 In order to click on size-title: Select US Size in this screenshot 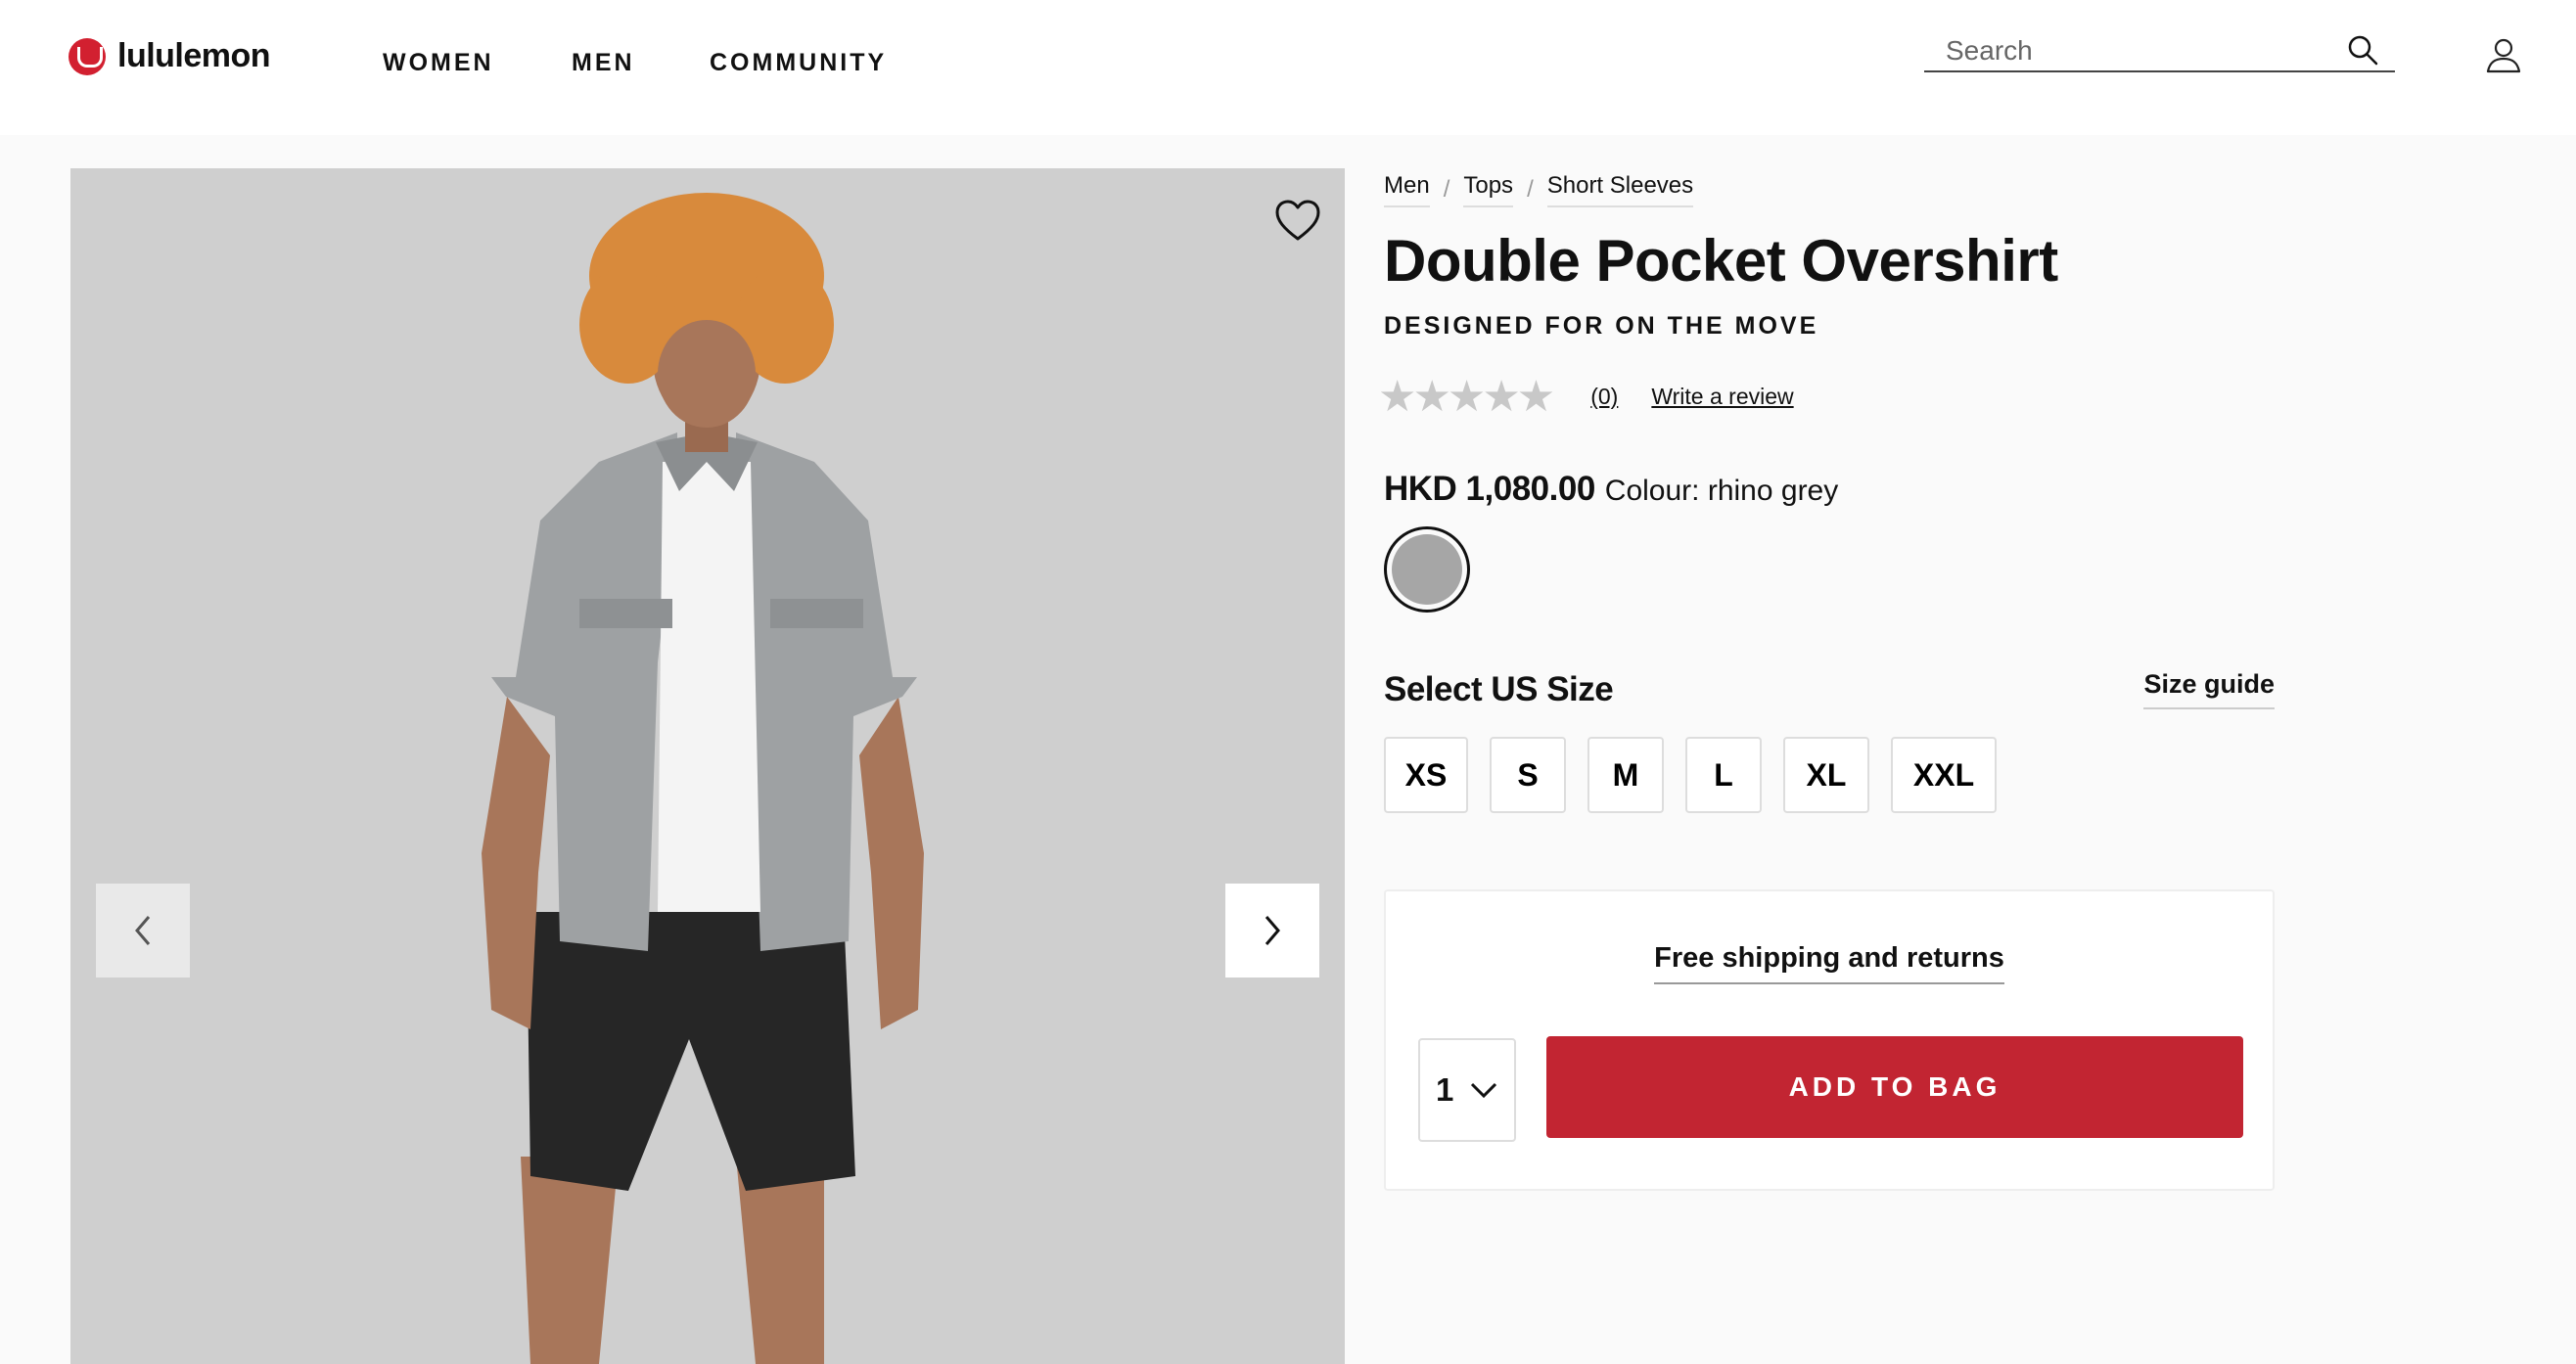, I will do `click(1499, 688)`.